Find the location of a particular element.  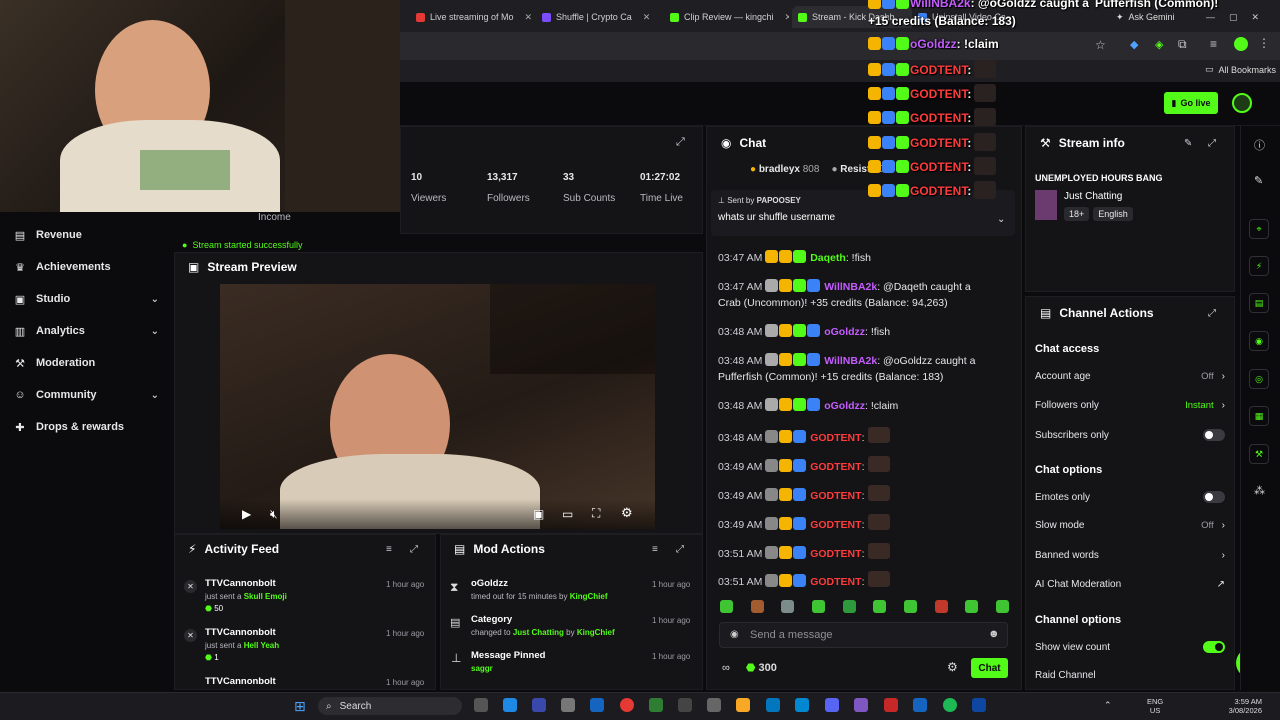

bookmark-star-icon: ☆ is located at coordinates (1100, 45).